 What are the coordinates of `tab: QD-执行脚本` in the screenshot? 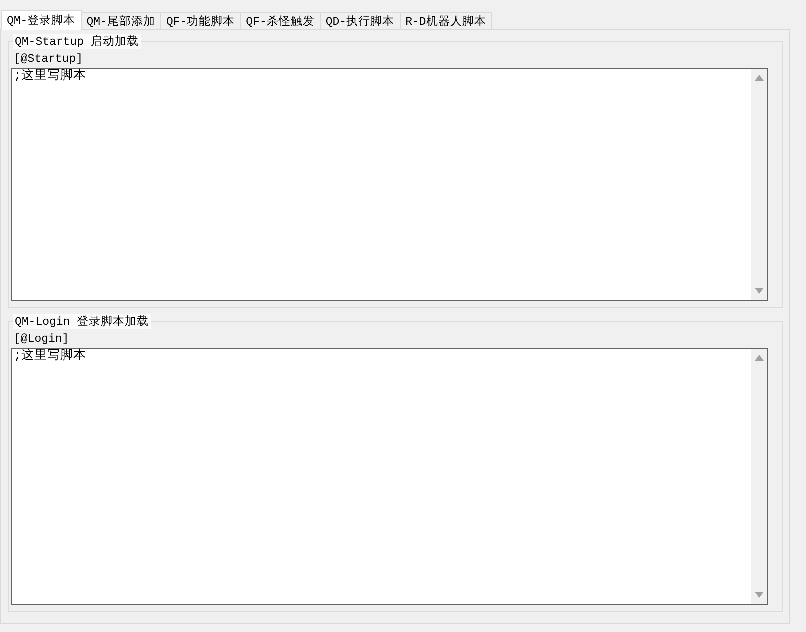 It's located at (360, 21).